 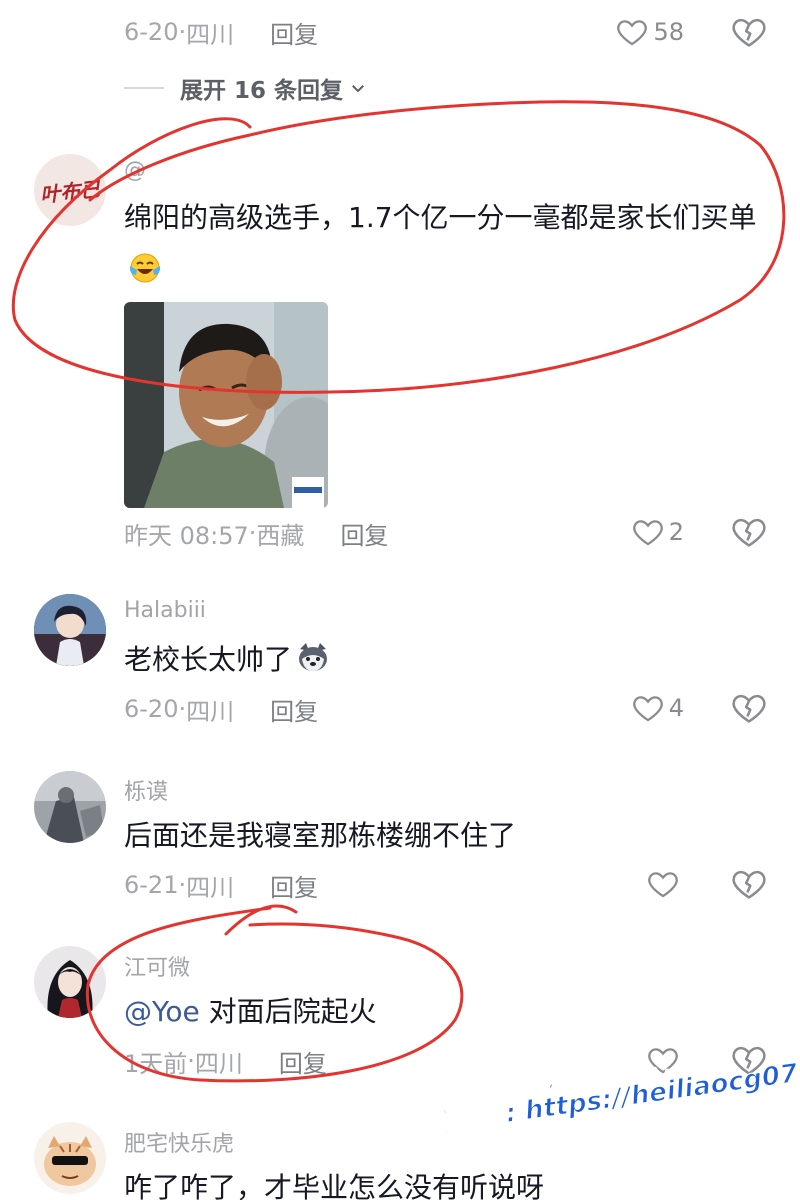 What do you see at coordinates (156, 1063) in the screenshot?
I see `comment-time: 1天前` at bounding box center [156, 1063].